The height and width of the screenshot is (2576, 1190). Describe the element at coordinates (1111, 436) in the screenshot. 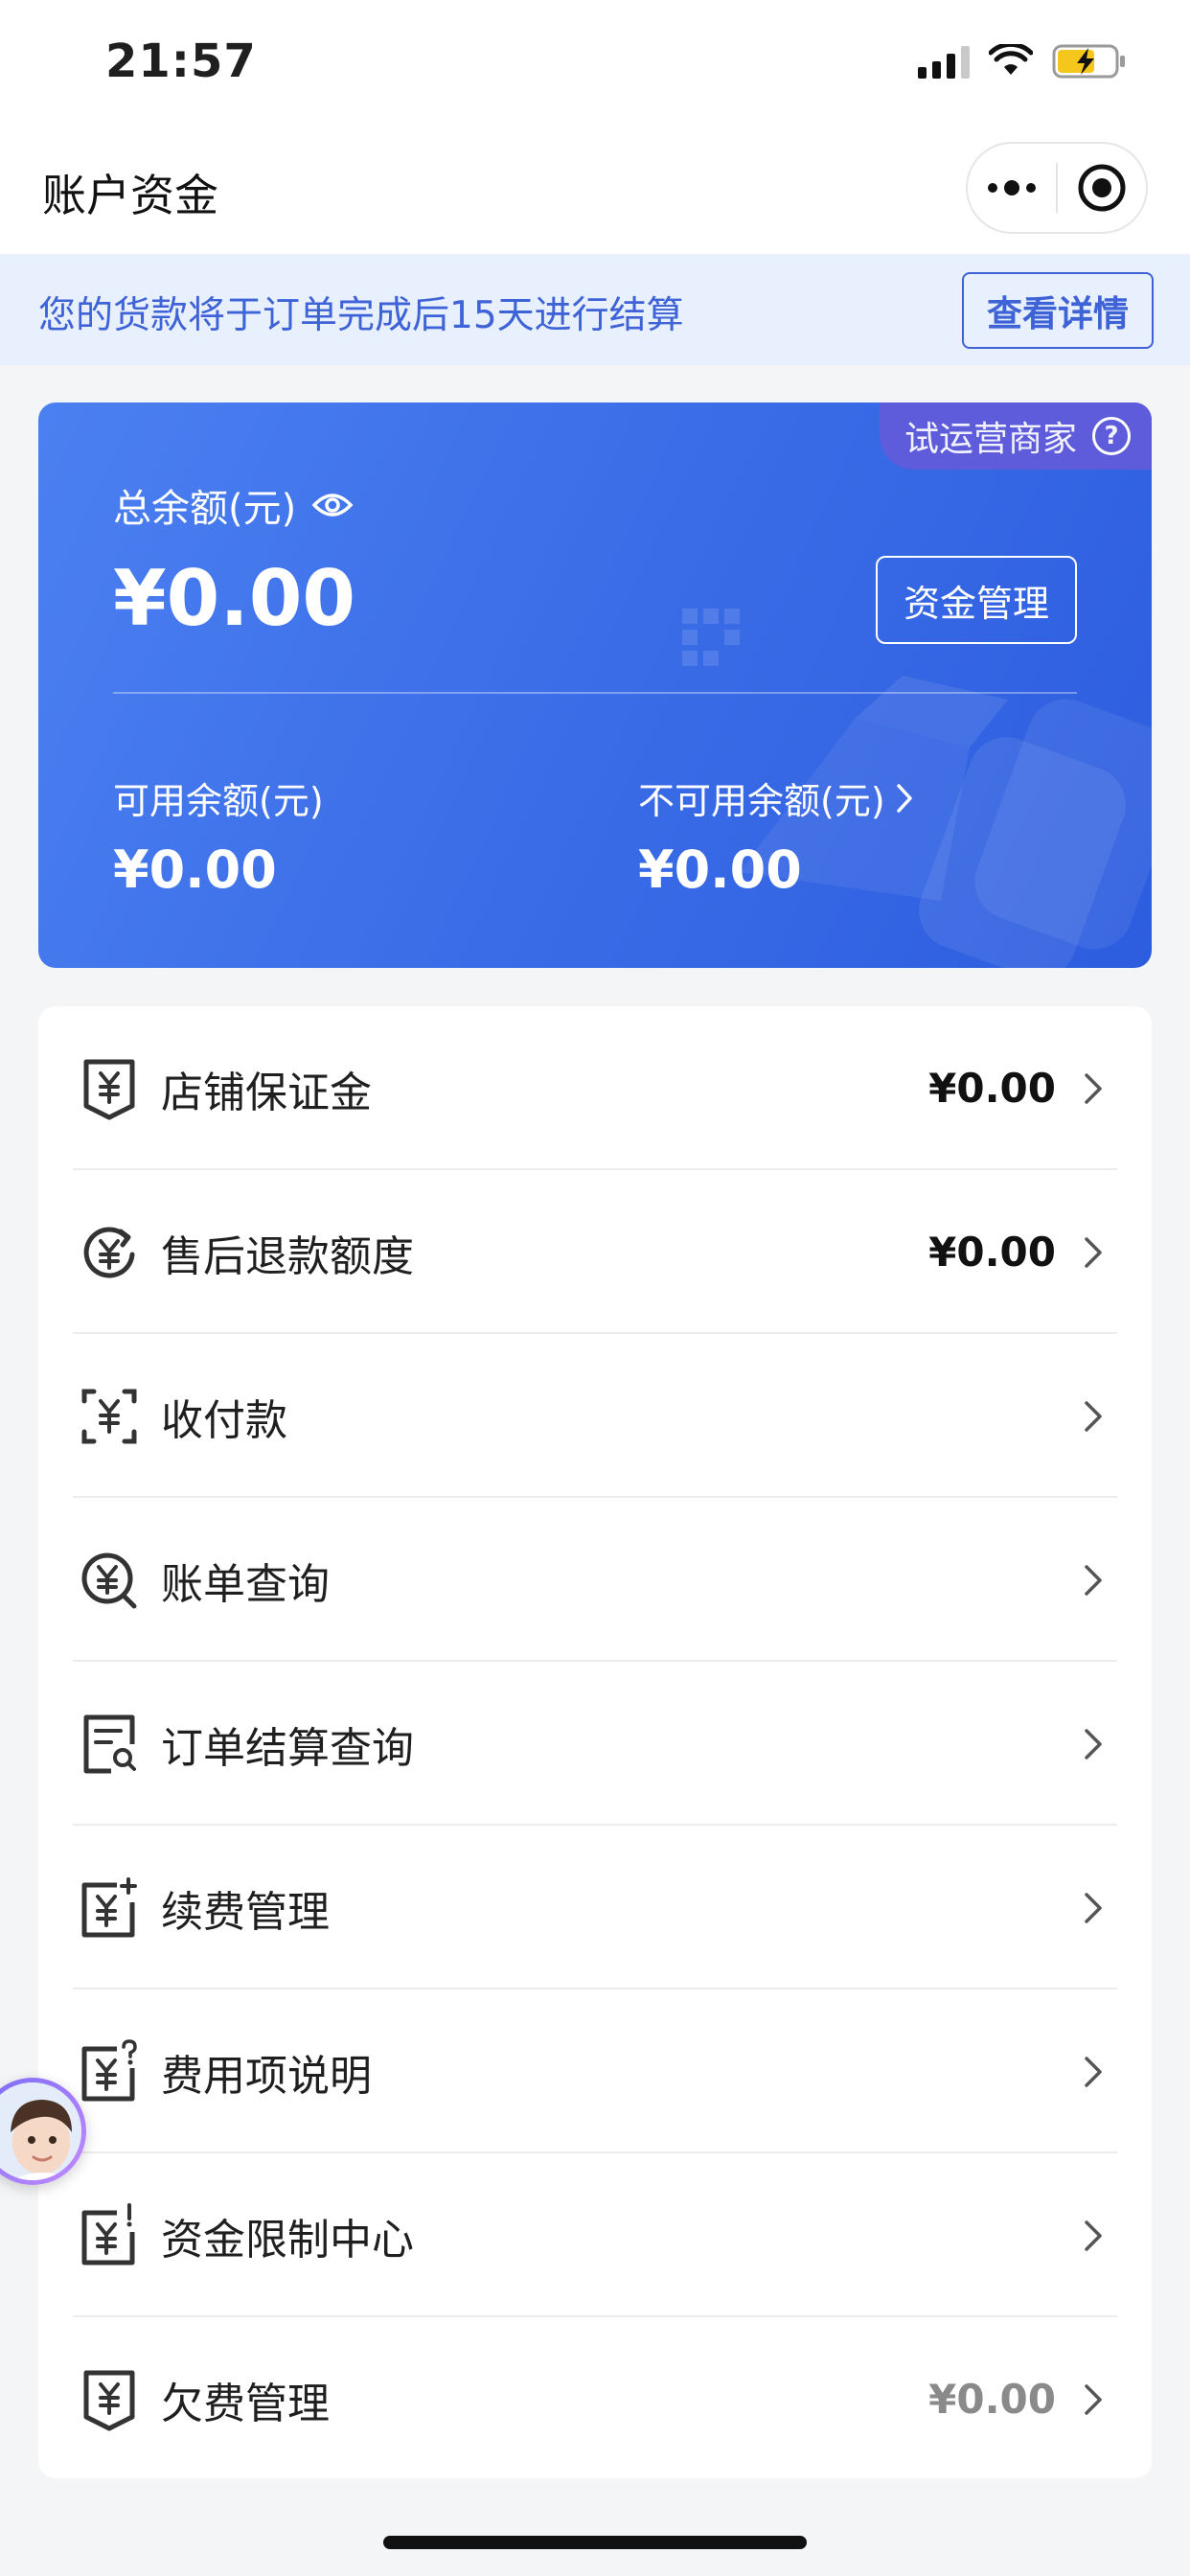

I see `help-icon: ?` at that location.